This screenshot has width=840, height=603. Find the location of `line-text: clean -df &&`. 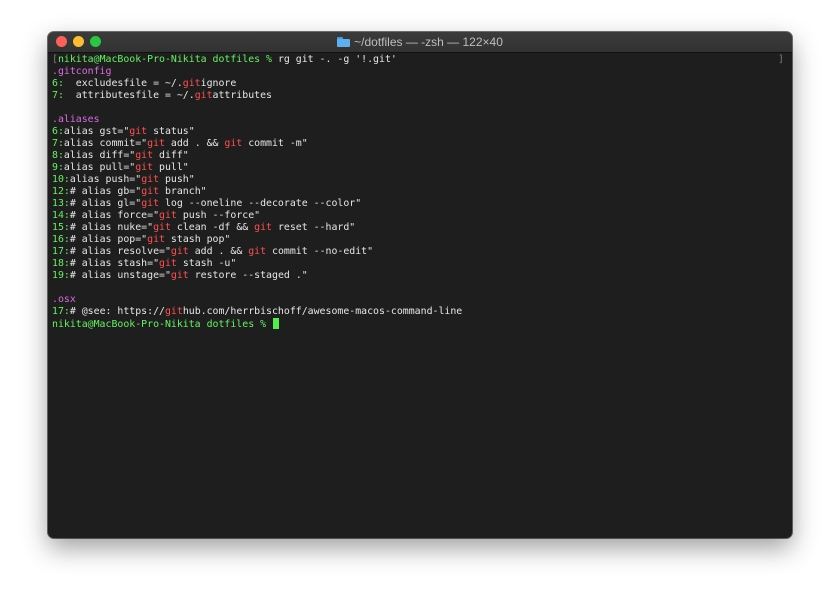

line-text: clean -df && is located at coordinates (212, 227).